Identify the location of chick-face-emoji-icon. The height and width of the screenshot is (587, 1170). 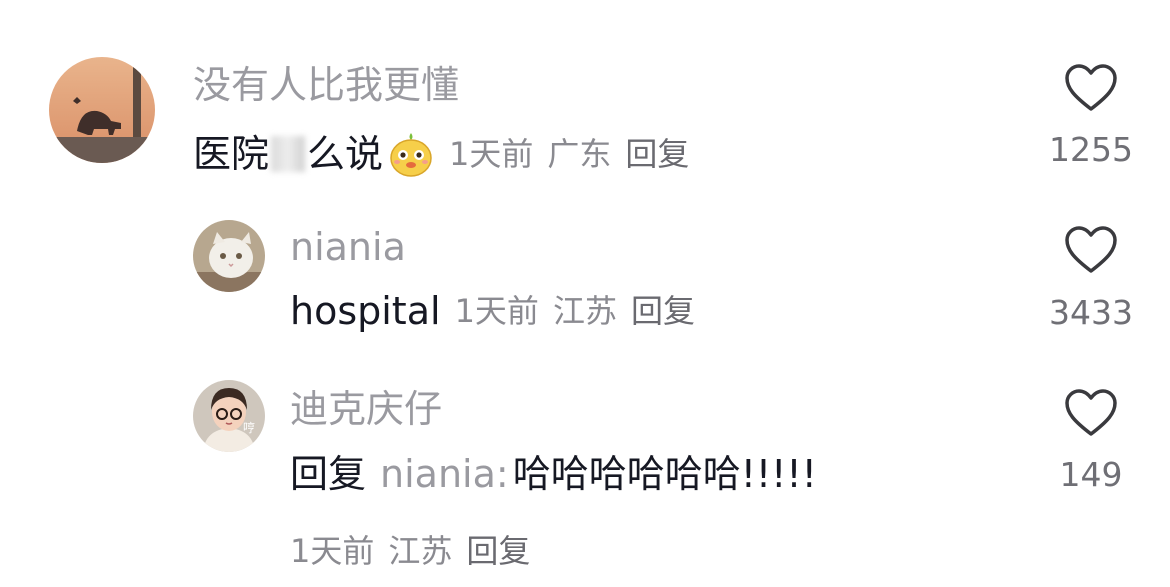
(411, 154).